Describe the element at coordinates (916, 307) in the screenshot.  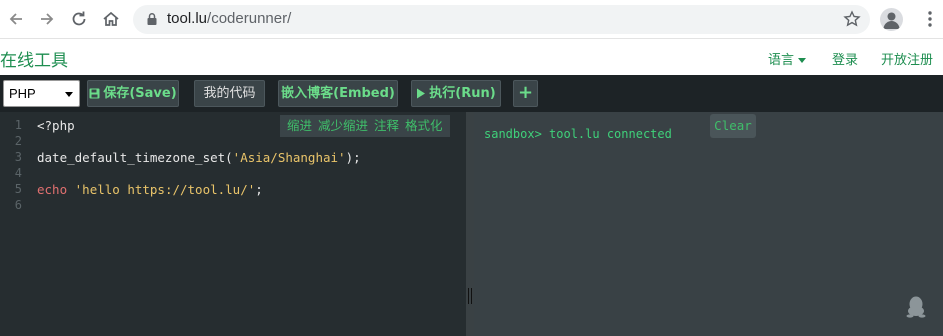
I see `qq-penguin-icon` at that location.